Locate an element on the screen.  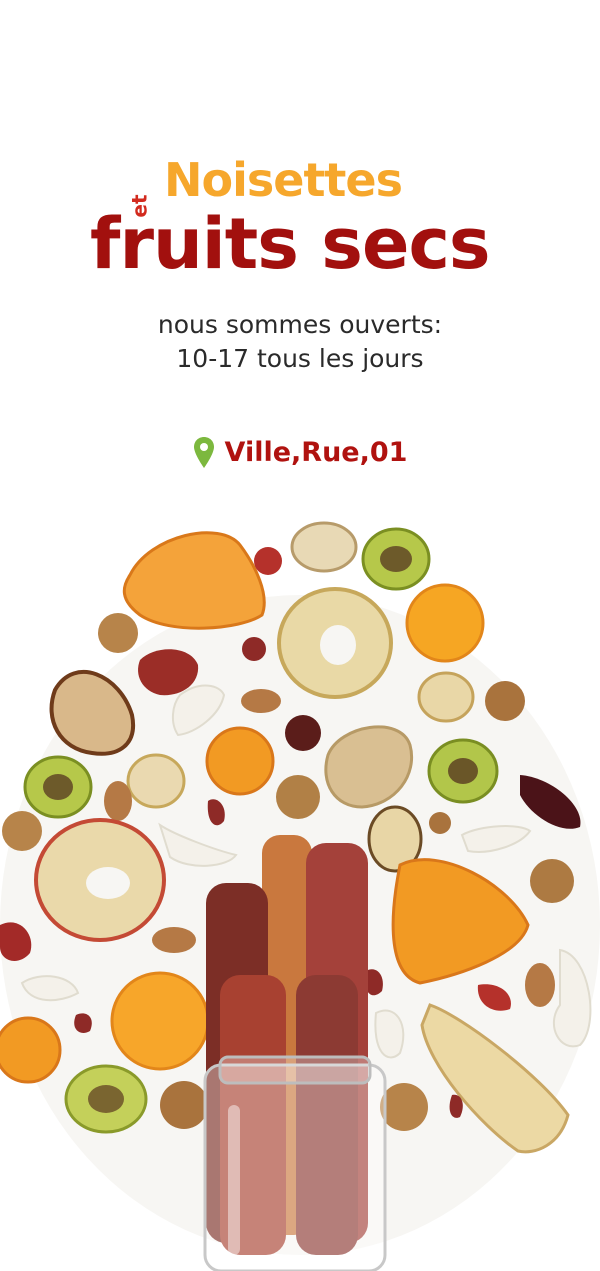
logo-noisettes-text: Noisettes is located at coordinates (283, 180).